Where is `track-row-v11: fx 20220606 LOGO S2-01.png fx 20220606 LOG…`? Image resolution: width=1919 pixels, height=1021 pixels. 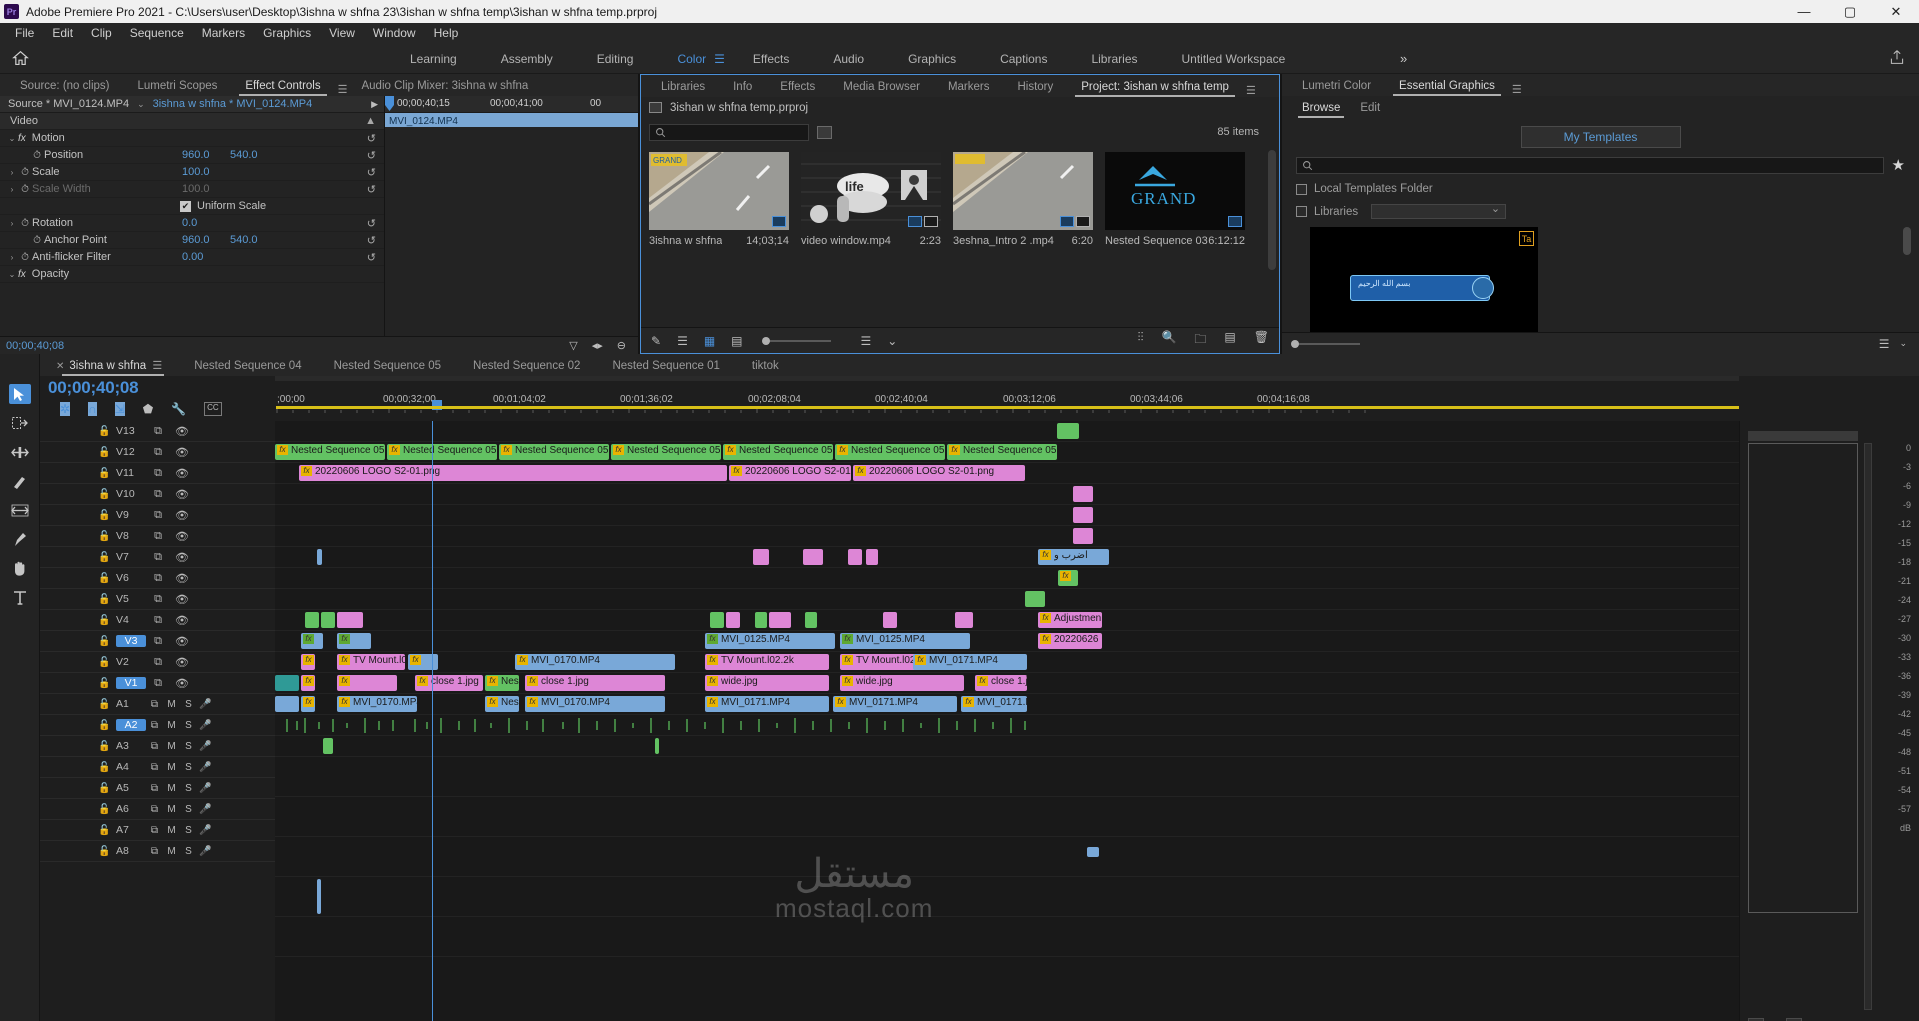 track-row-v11: fx 20220606 LOGO S2-01.png fx 20220606 LOG… is located at coordinates (1007, 473).